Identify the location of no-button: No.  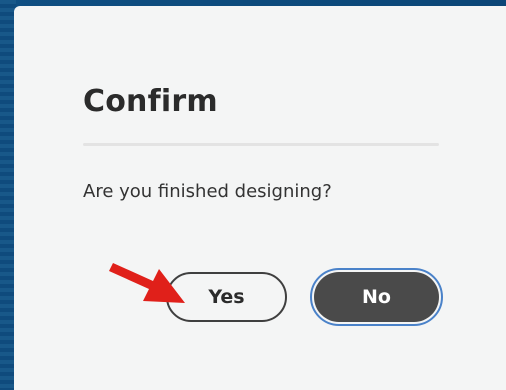
(376, 297).